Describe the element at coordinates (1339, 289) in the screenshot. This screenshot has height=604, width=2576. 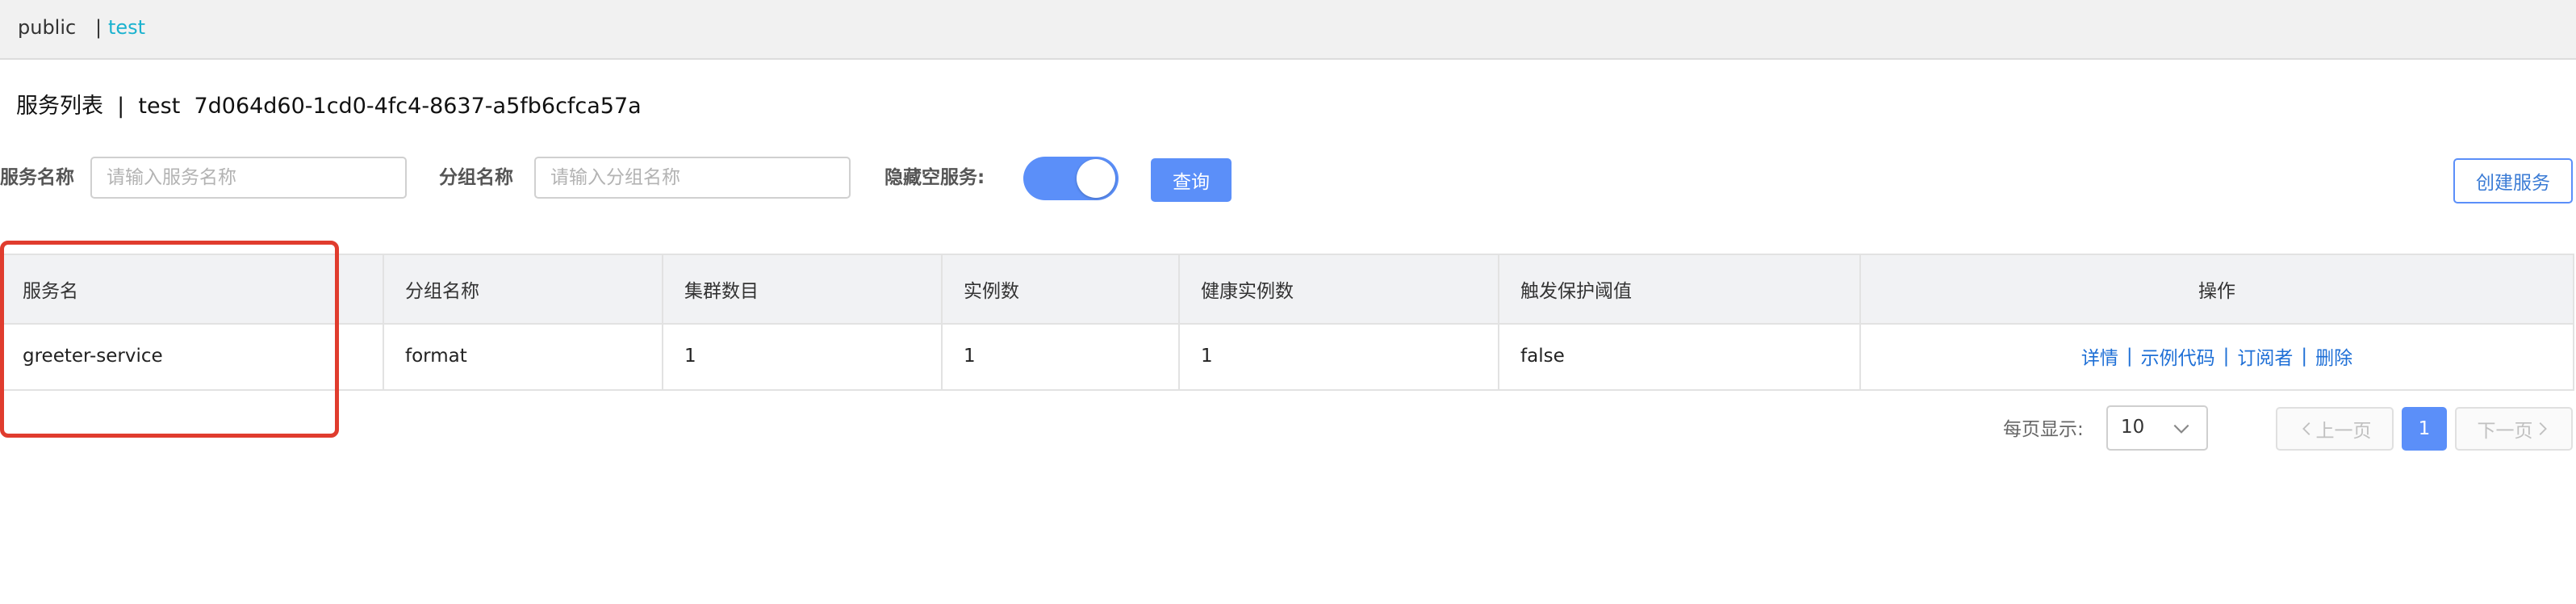
I see `header-healthy-instance-count: 健康实例数` at that location.